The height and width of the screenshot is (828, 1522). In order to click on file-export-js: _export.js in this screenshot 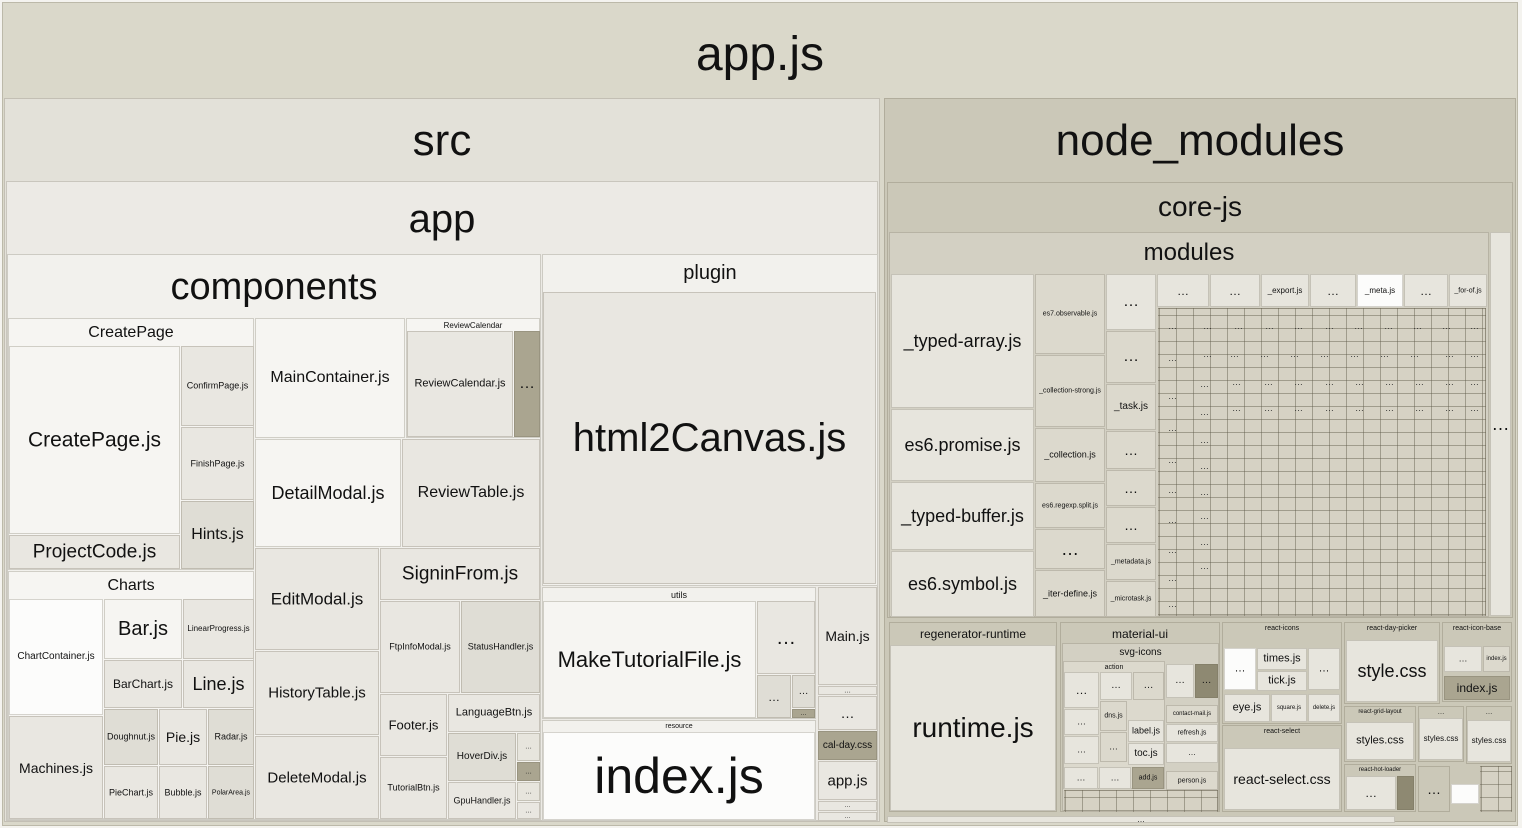, I will do `click(1285, 290)`.